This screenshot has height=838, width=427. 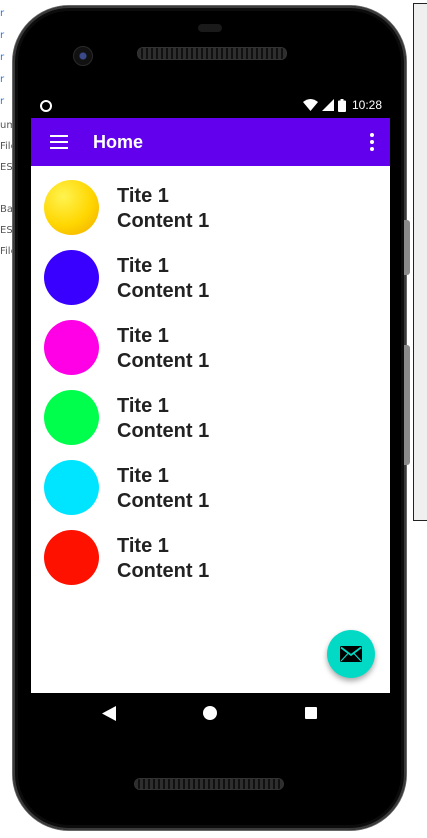 I want to click on mail-icon, so click(x=351, y=654).